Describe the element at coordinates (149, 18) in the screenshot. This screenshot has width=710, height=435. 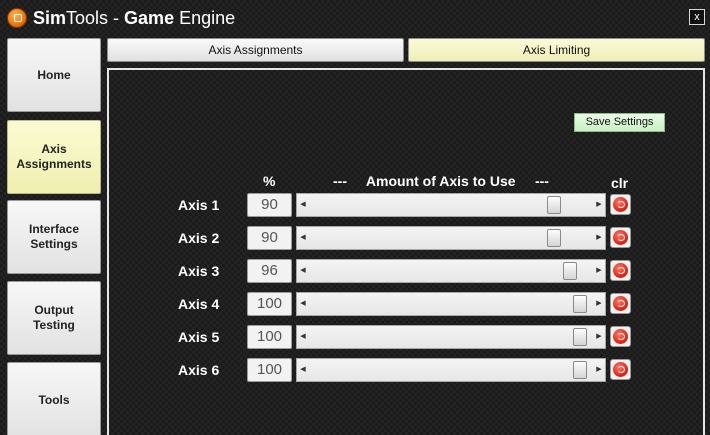
I see `title-part-game: Game` at that location.